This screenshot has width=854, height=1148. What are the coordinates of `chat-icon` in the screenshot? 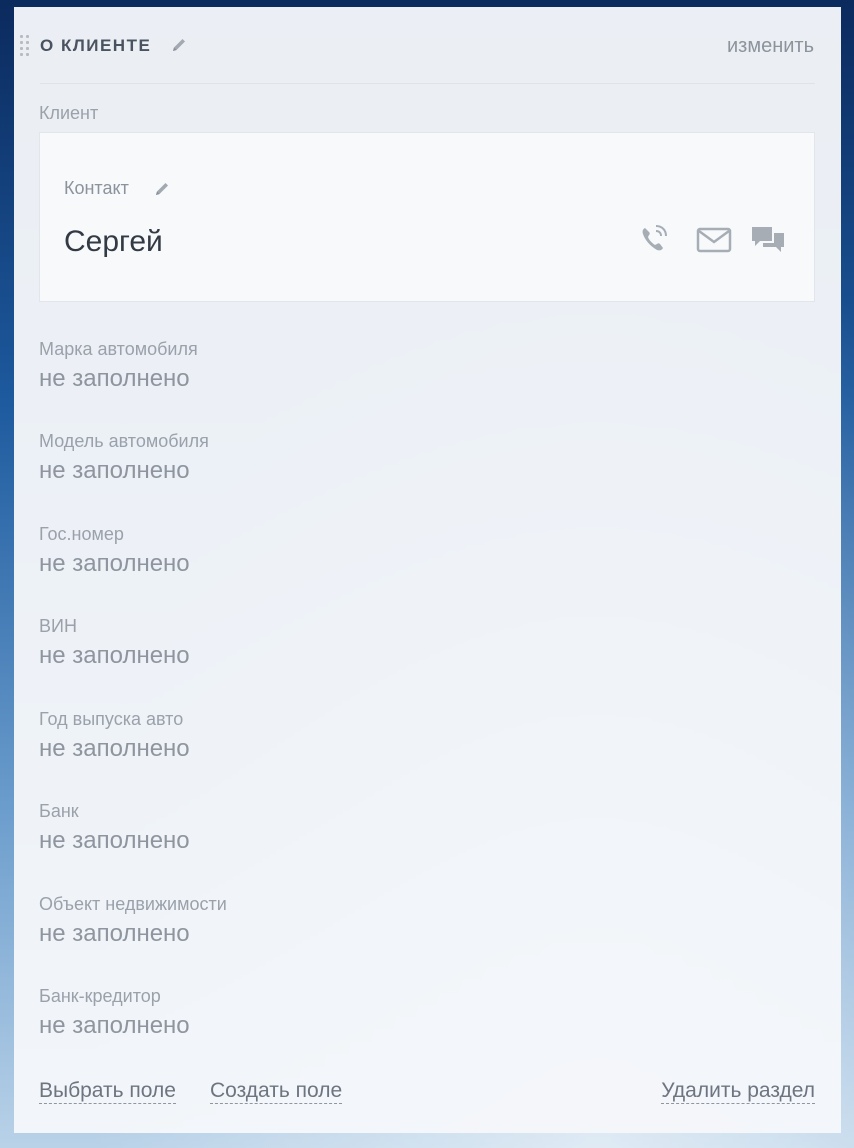 It's located at (768, 240).